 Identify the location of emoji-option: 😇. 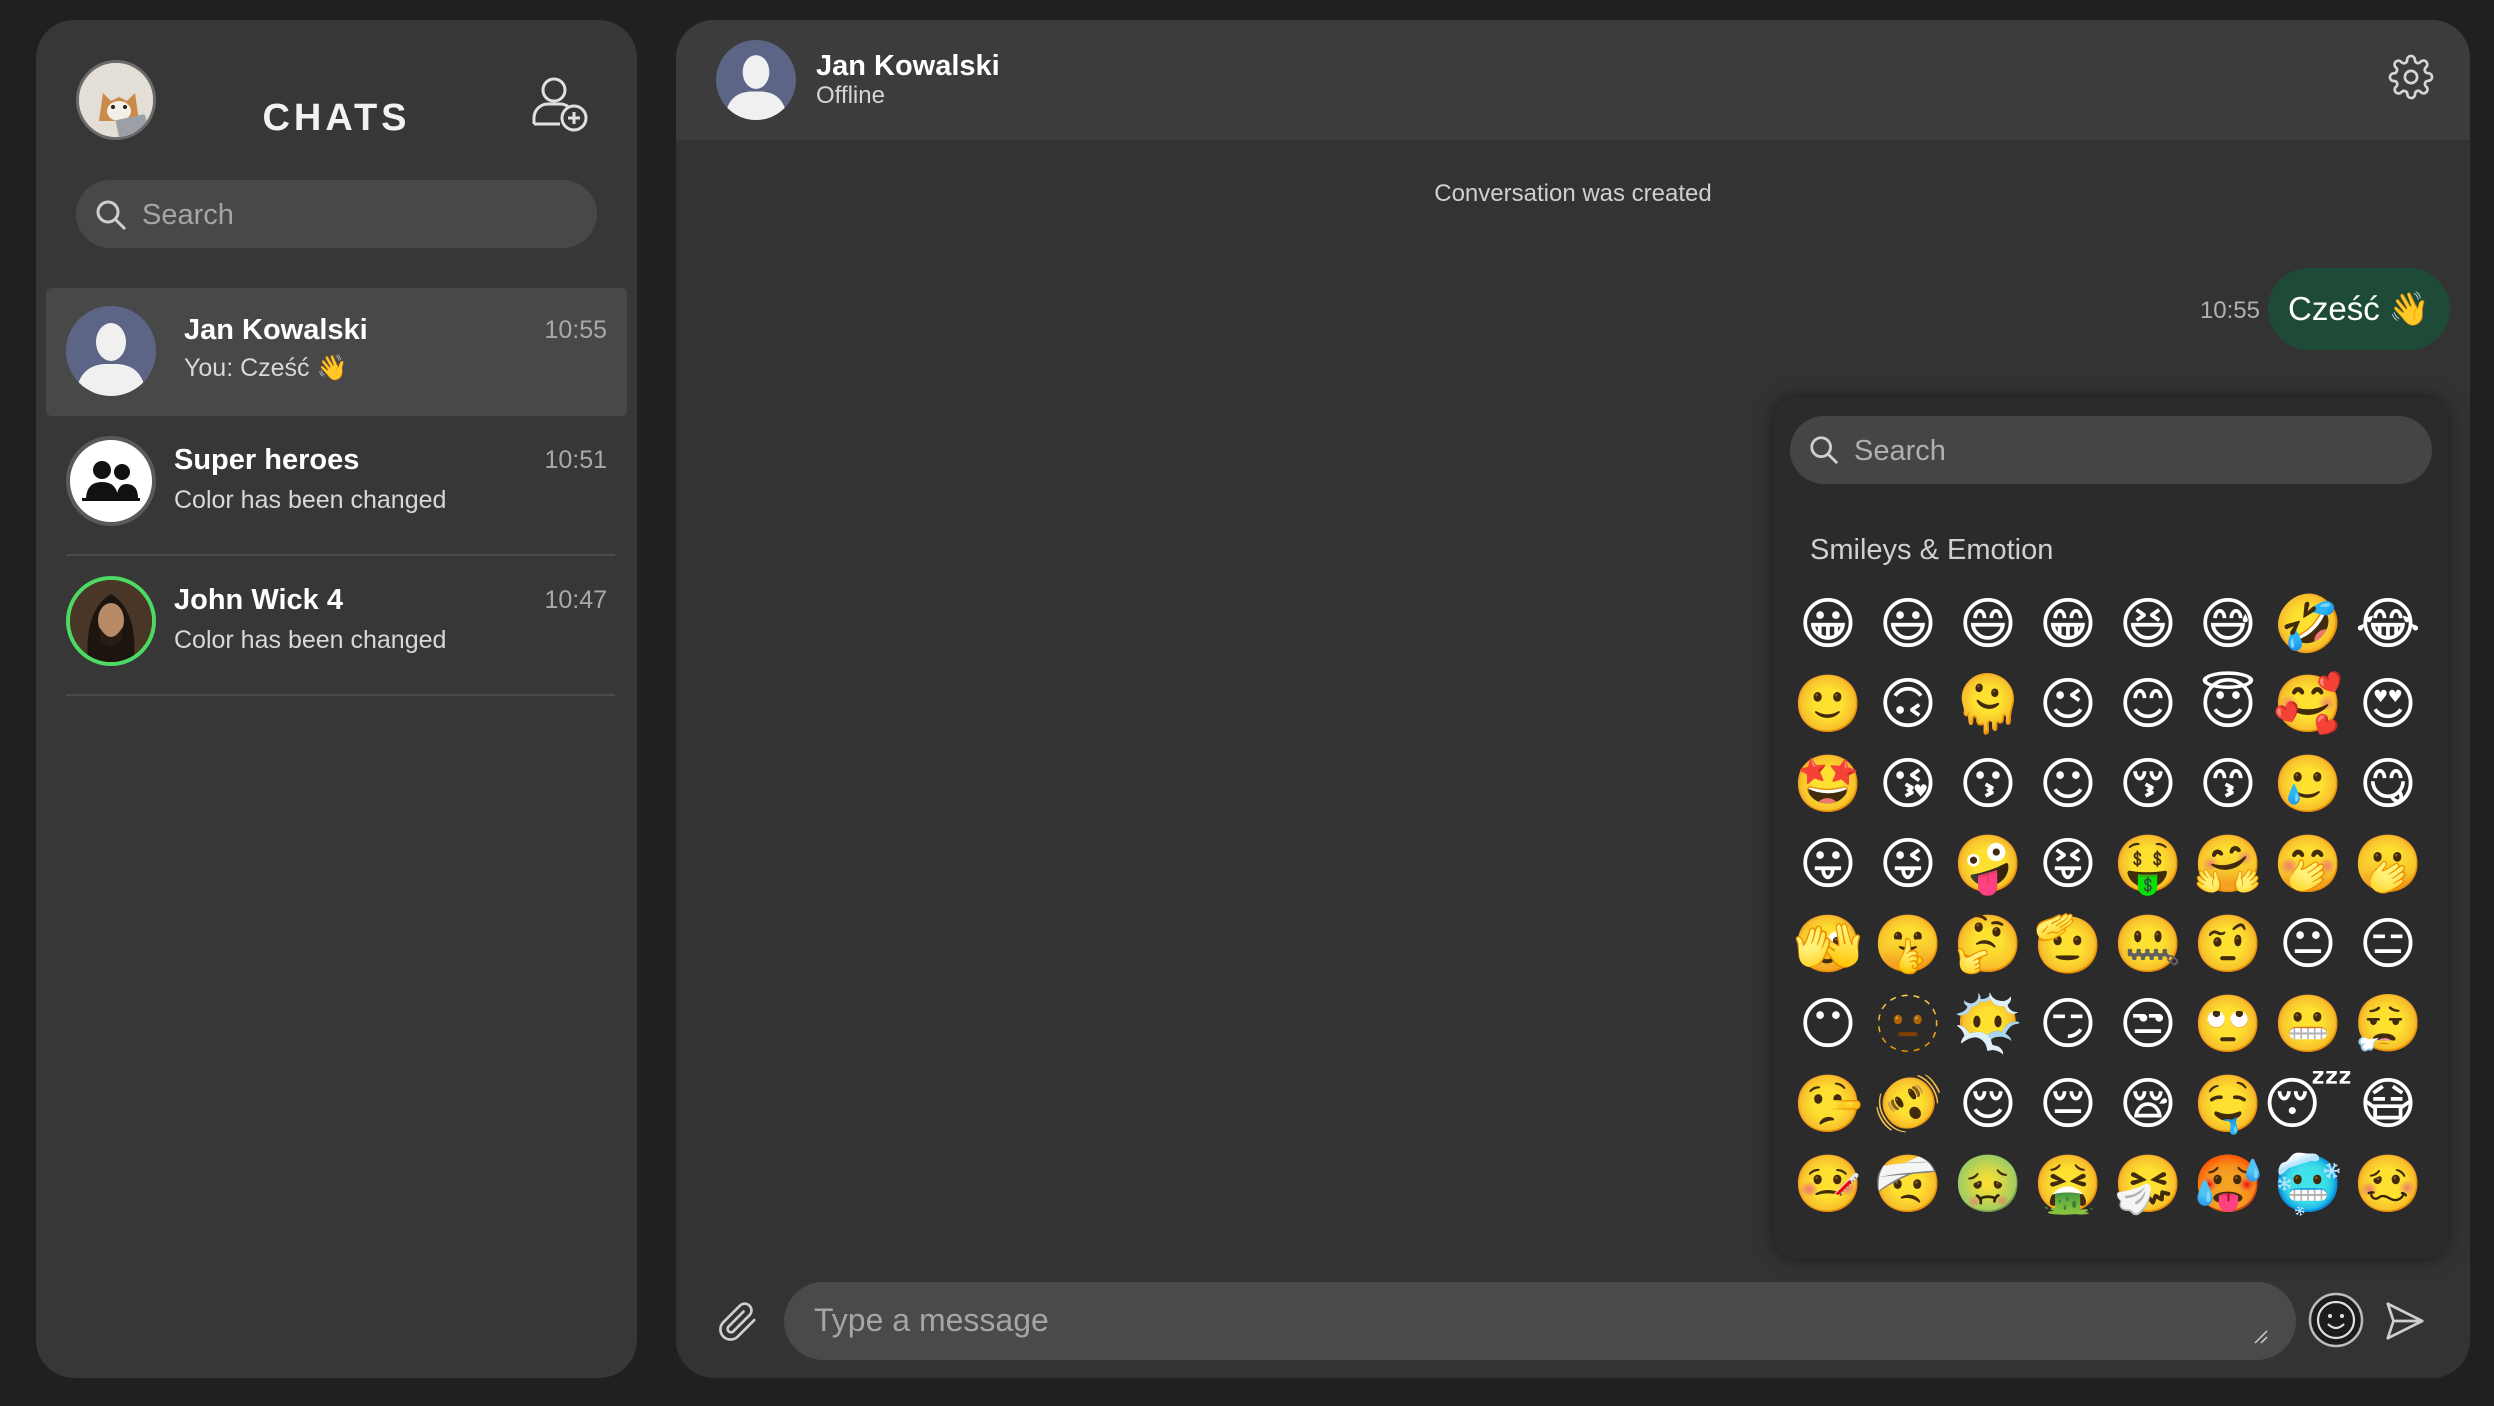
(2228, 704).